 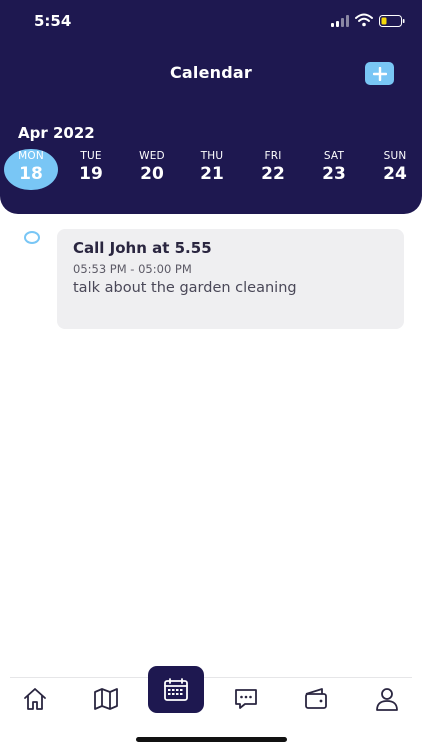 What do you see at coordinates (152, 174) in the screenshot?
I see `day-number: 20` at bounding box center [152, 174].